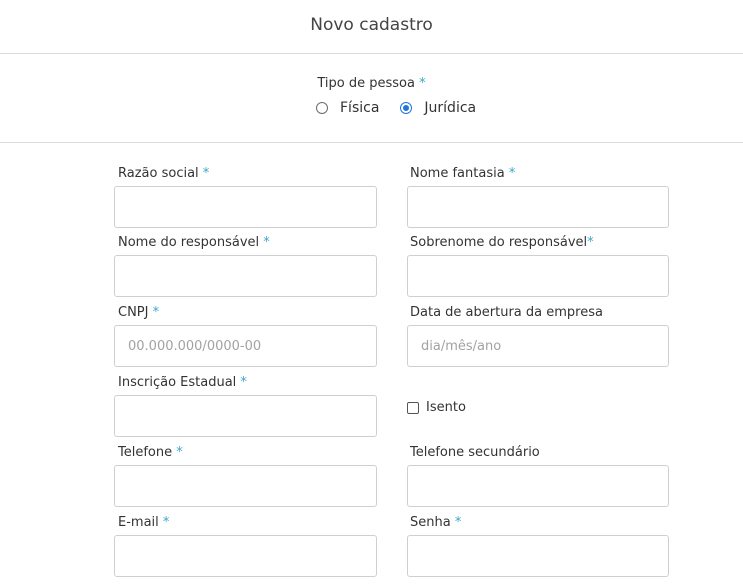 This screenshot has width=743, height=585. Describe the element at coordinates (422, 83) in the screenshot. I see `required-mark: *` at that location.